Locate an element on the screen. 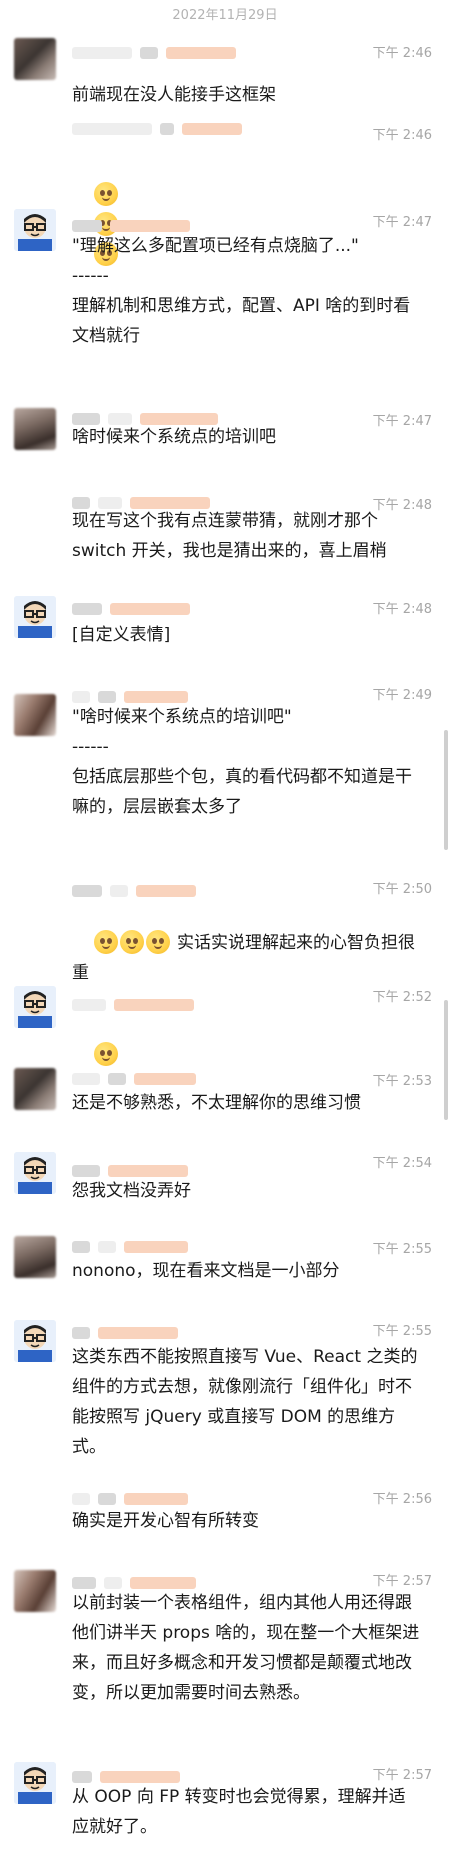 The image size is (450, 1863). message-text: 从 OOP 向 FP 转变时也会觉得累，理解并适应就好了。 is located at coordinates (247, 1812).